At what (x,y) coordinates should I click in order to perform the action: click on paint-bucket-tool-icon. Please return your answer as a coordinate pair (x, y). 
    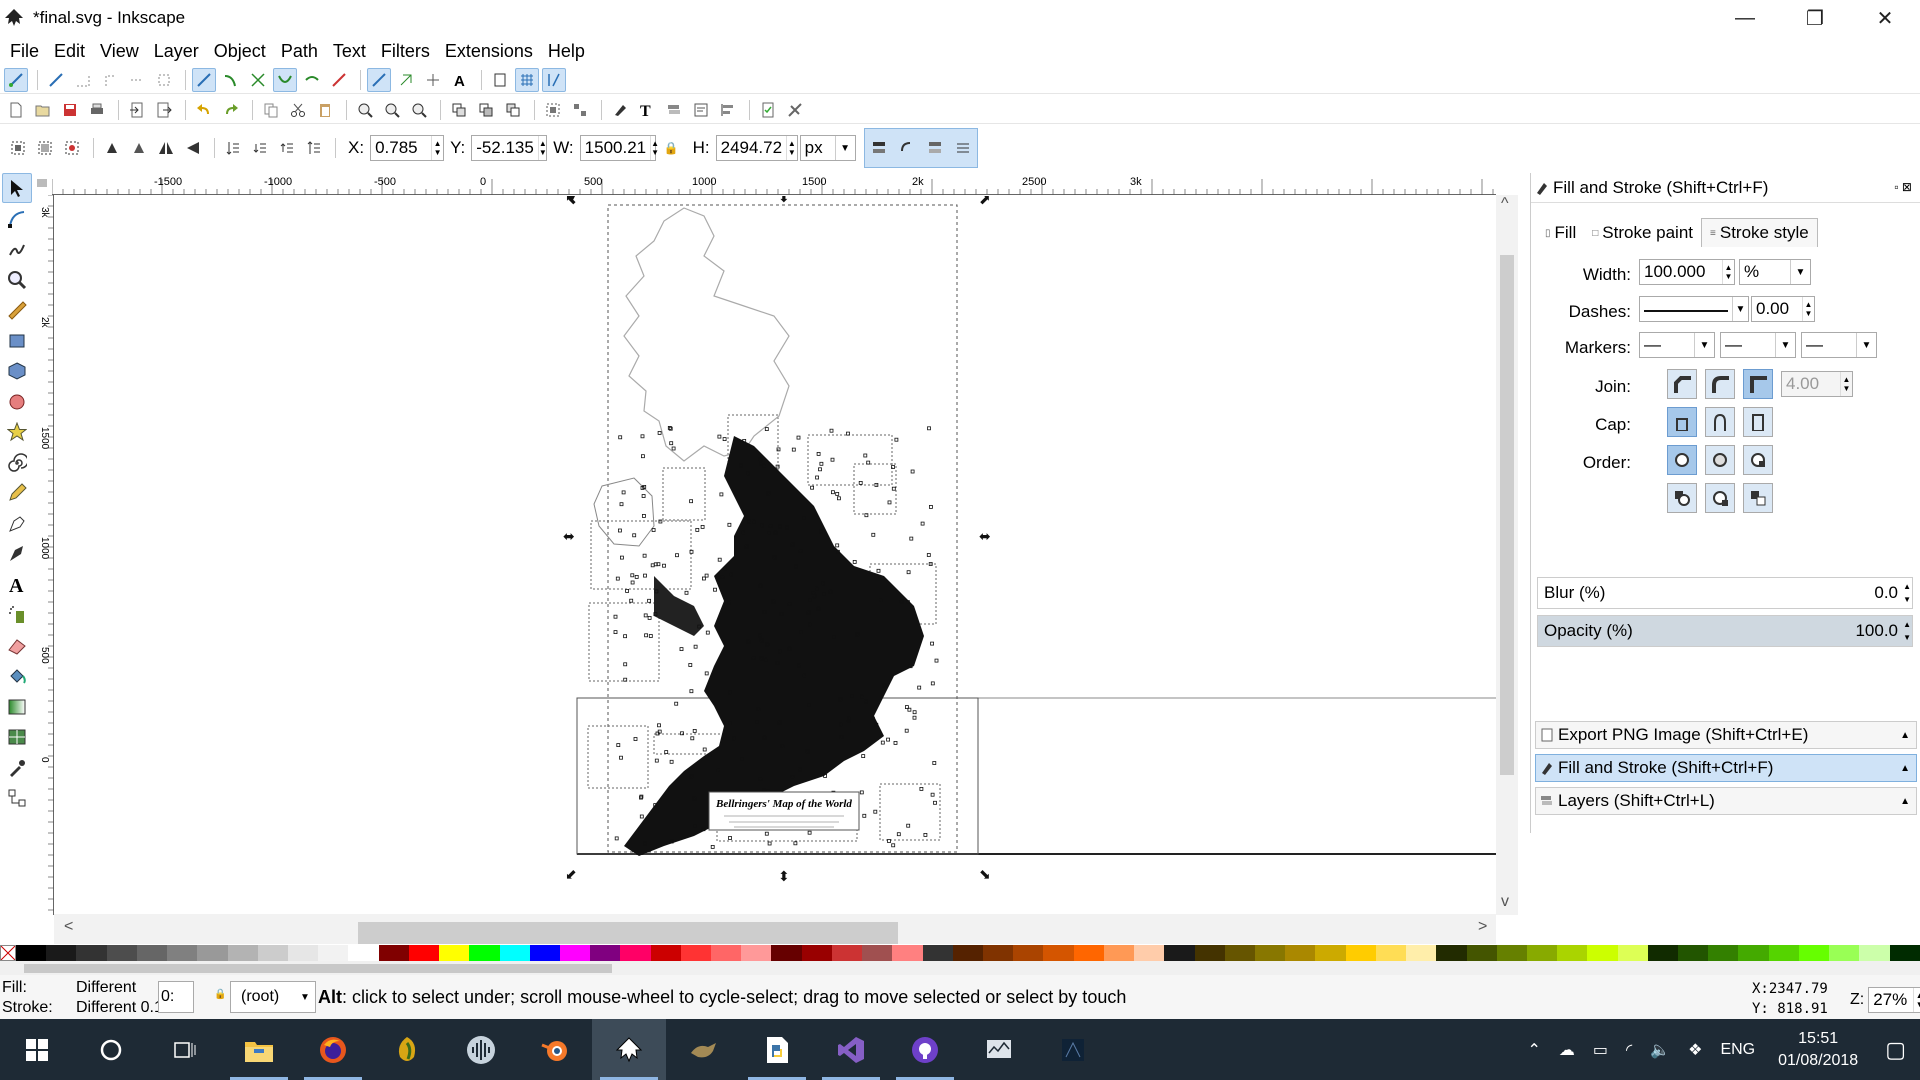
    Looking at the image, I should click on (17, 676).